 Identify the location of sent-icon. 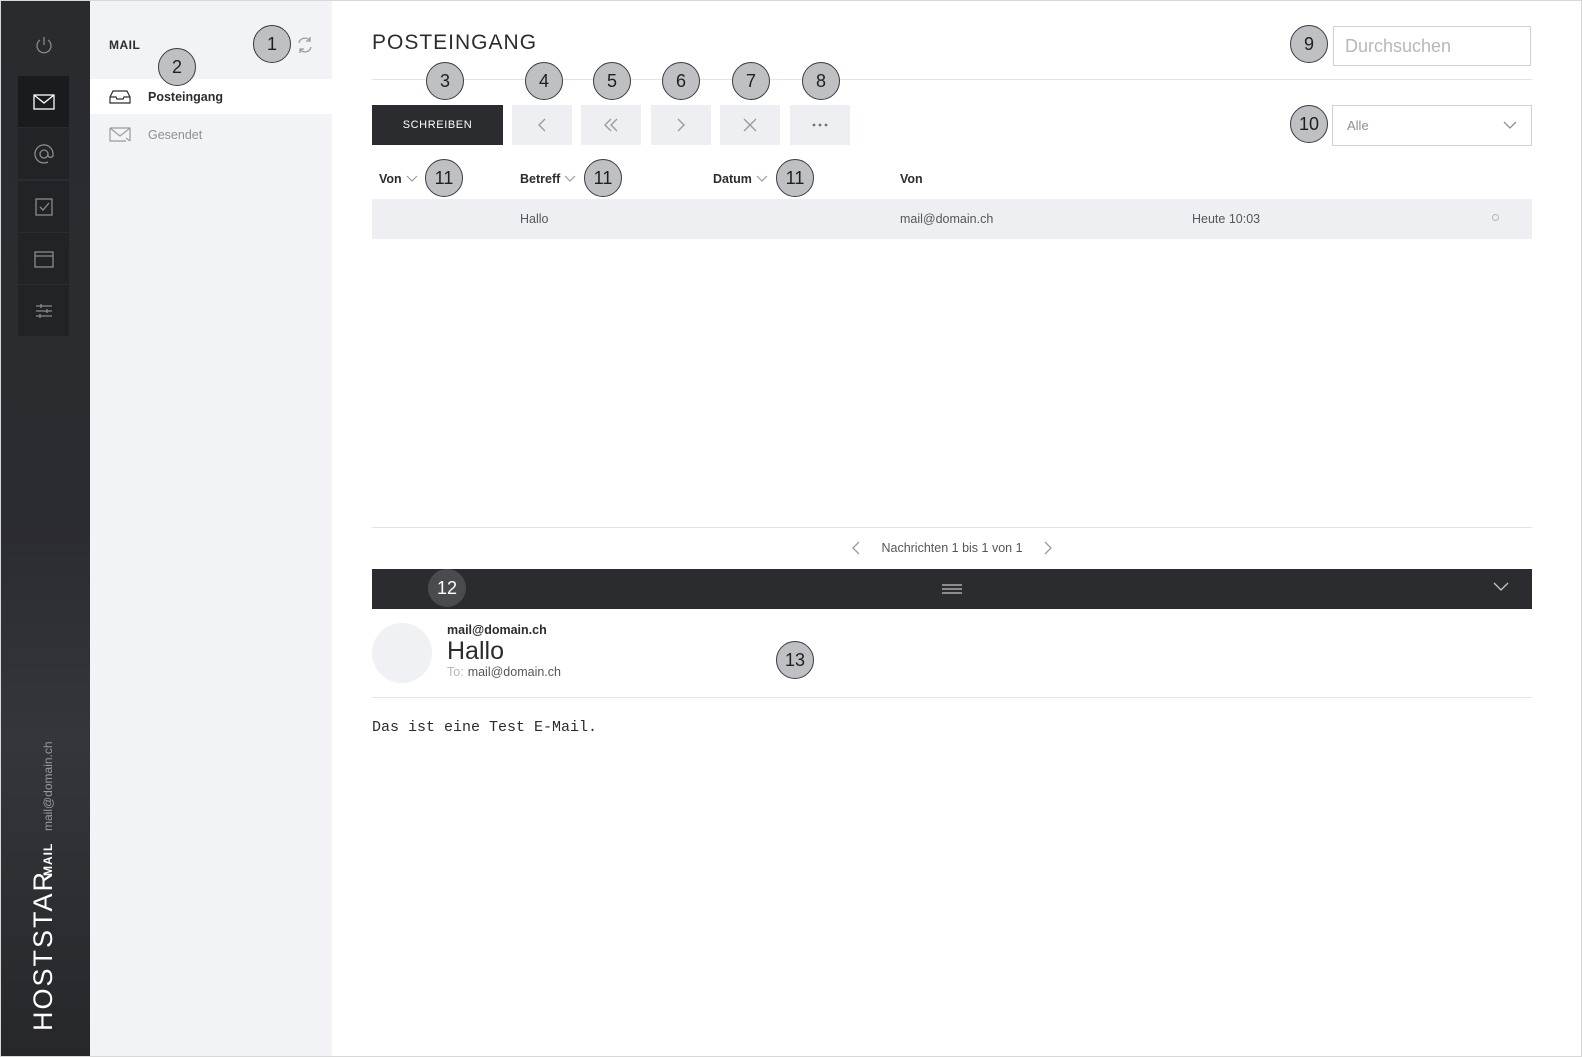
(120, 134).